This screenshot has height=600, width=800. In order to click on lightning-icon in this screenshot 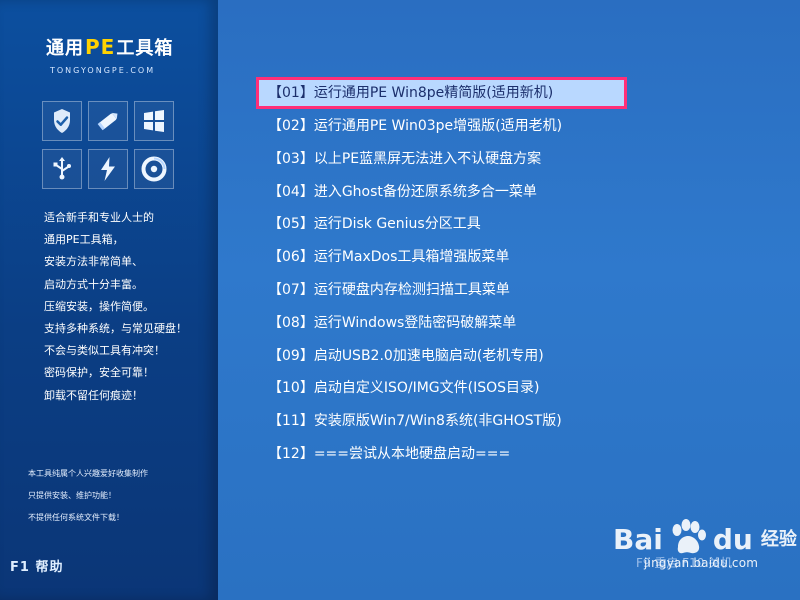, I will do `click(108, 169)`.